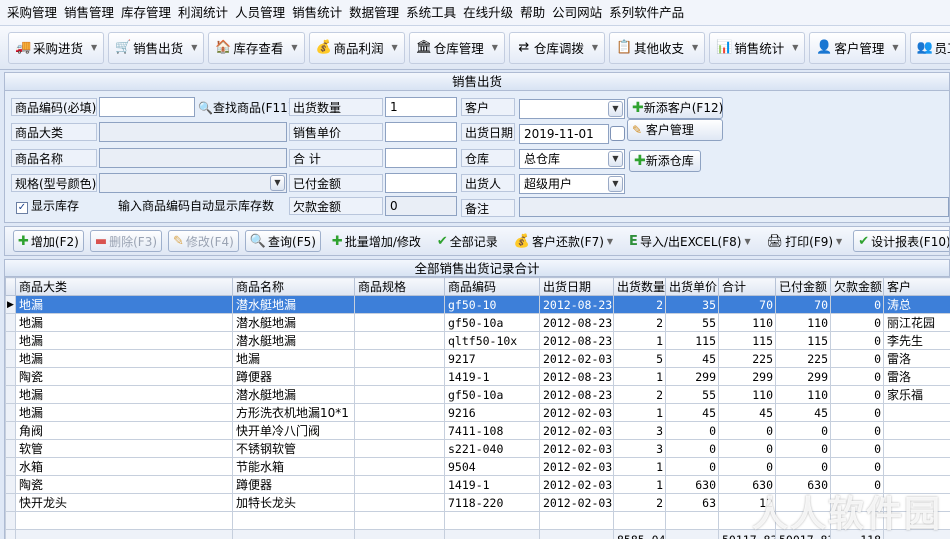  What do you see at coordinates (916, 304) in the screenshot?
I see `table-cell: 涛总` at bounding box center [916, 304].